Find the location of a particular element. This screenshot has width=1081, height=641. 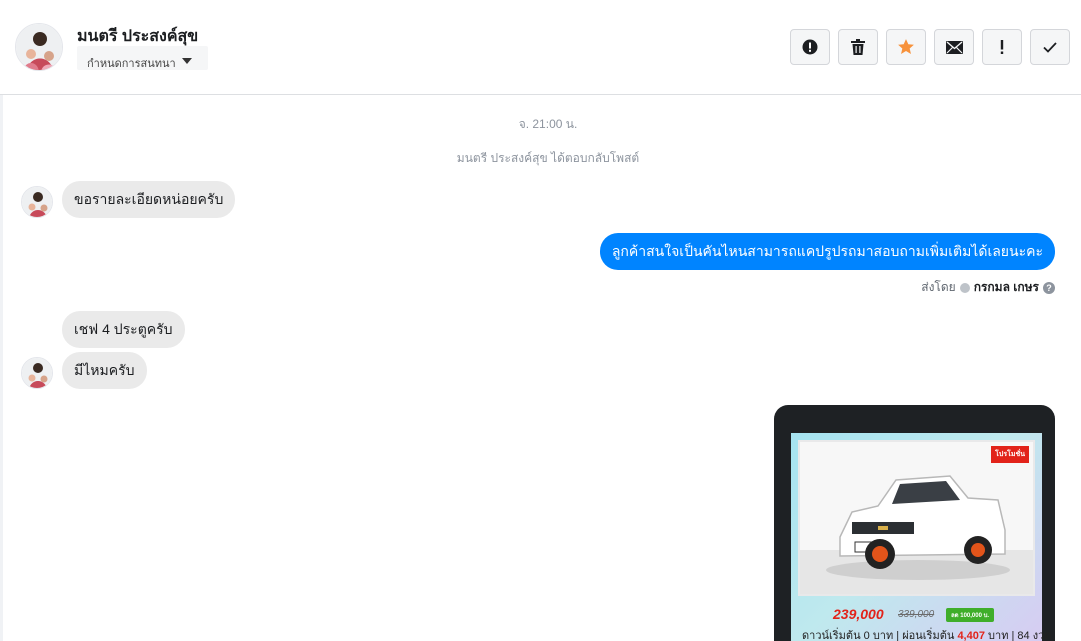

installment-amount: 4,407 is located at coordinates (971, 635).